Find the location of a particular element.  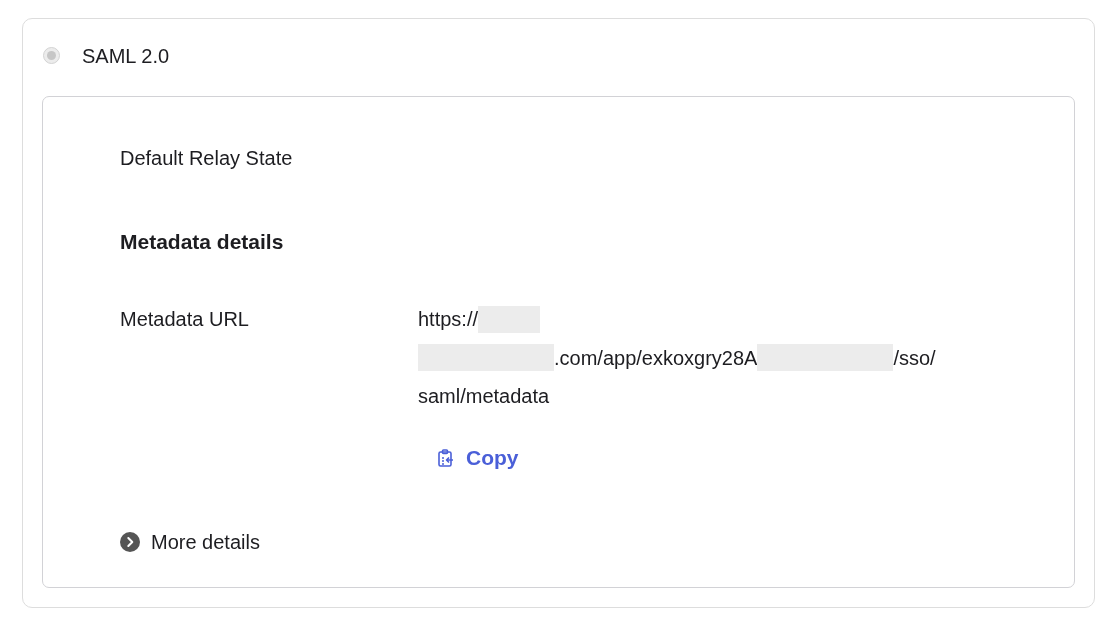

url-text: saml/metadata is located at coordinates (484, 396).